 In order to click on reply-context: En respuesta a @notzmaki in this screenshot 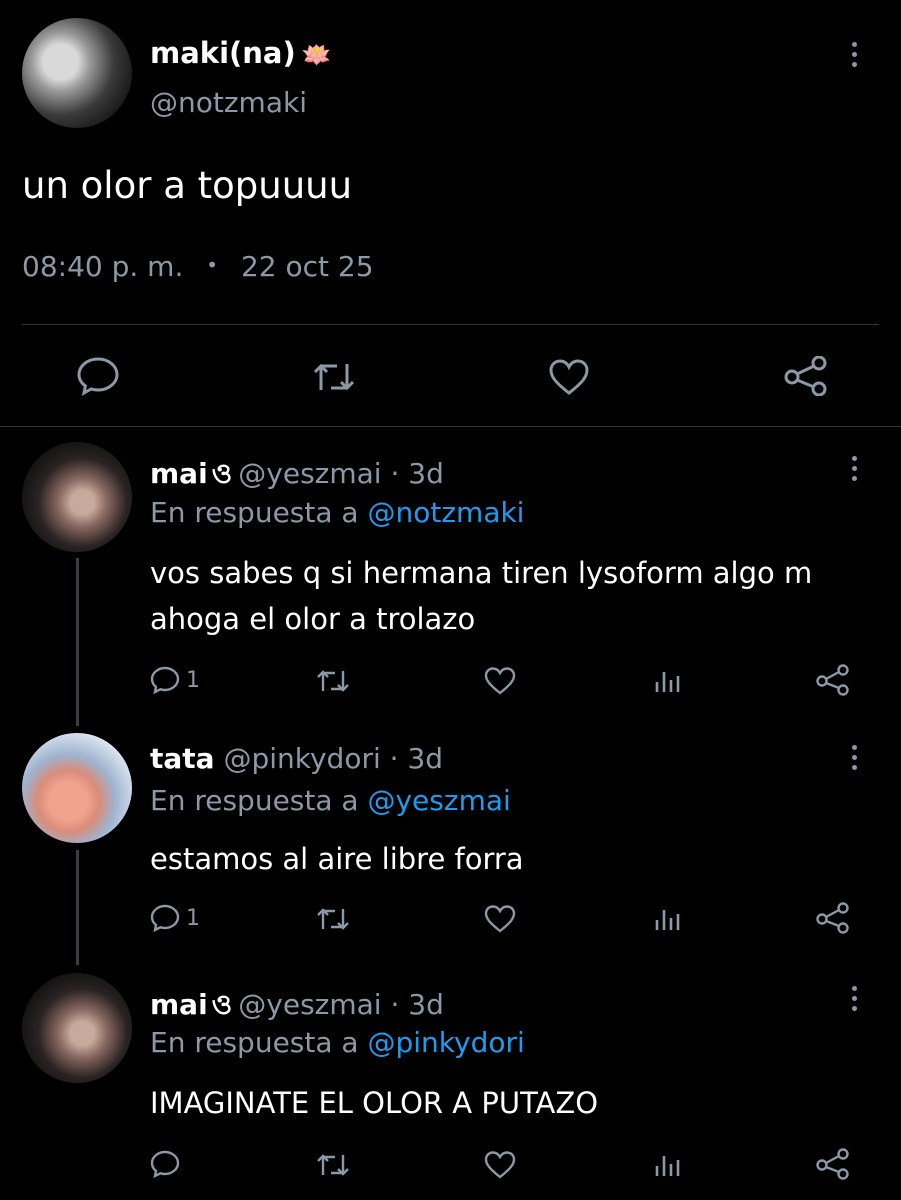, I will do `click(337, 512)`.